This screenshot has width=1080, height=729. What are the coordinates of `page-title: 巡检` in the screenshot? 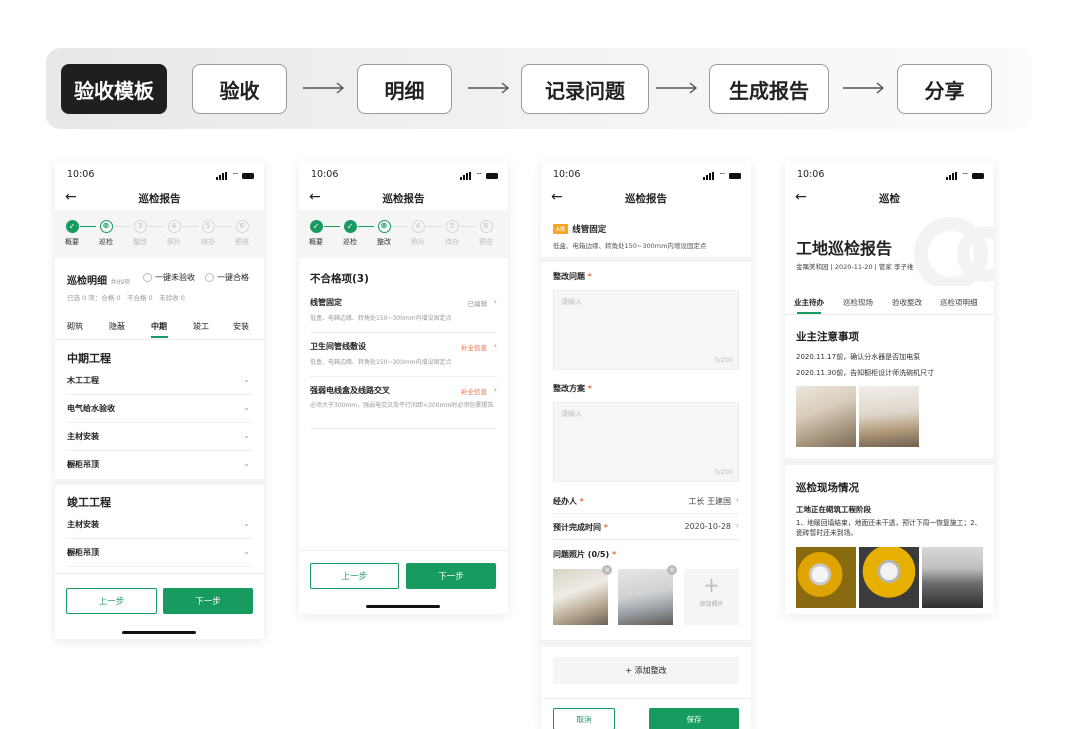 It's located at (889, 199).